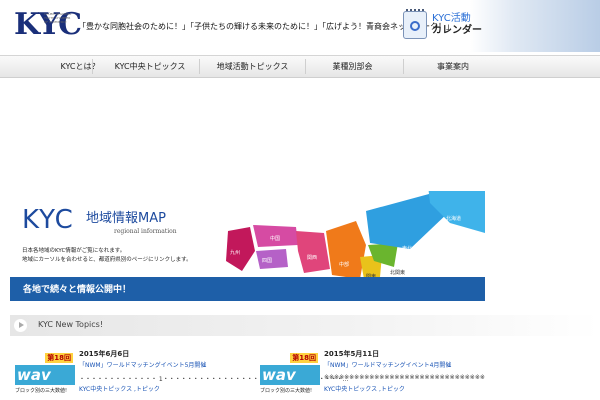 The height and width of the screenshot is (400, 600). Describe the element at coordinates (398, 273) in the screenshot. I see `region-label-kitakanto: 北関東` at that location.